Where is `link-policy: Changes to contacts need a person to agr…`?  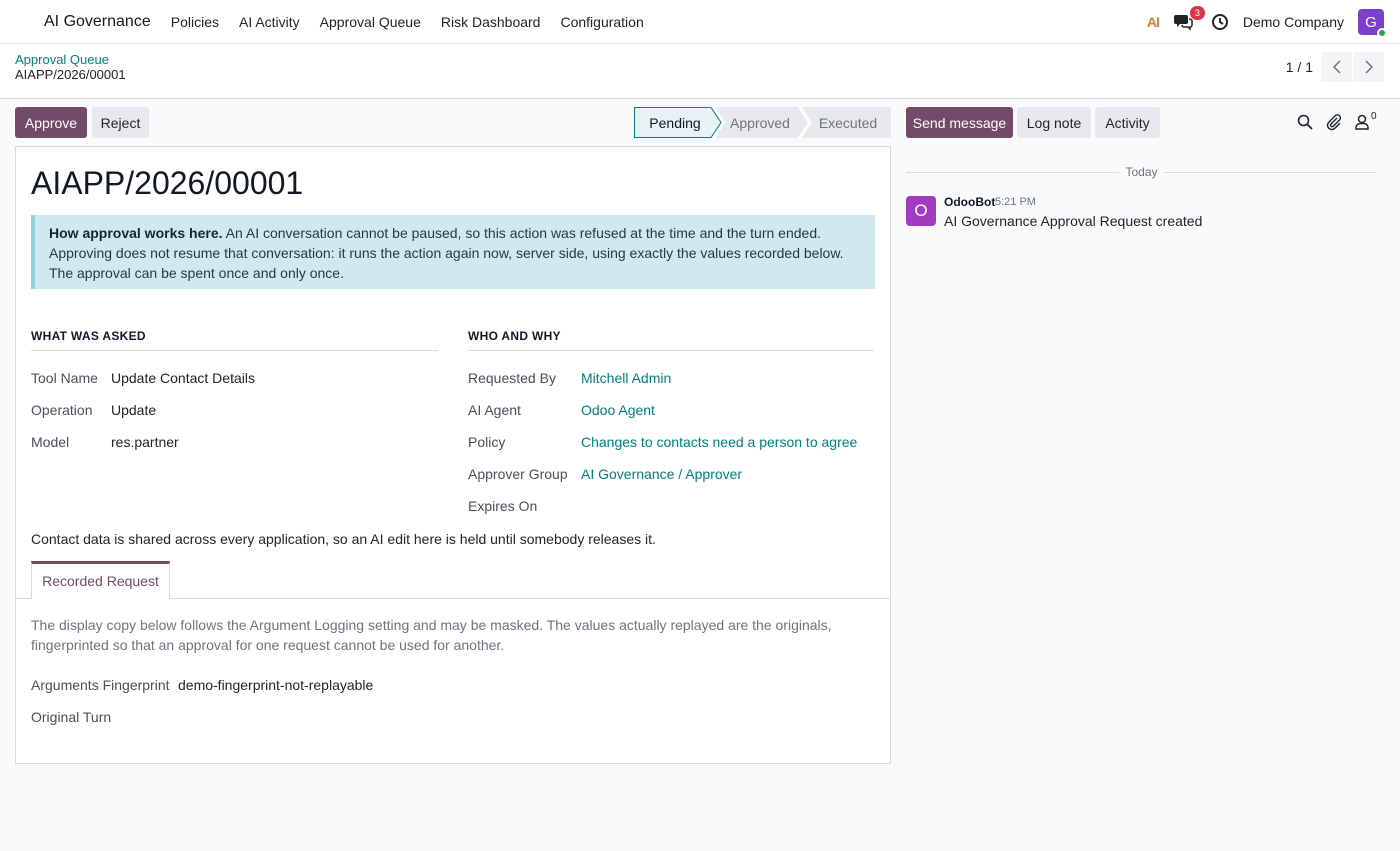 link-policy: Changes to contacts need a person to agr… is located at coordinates (719, 442).